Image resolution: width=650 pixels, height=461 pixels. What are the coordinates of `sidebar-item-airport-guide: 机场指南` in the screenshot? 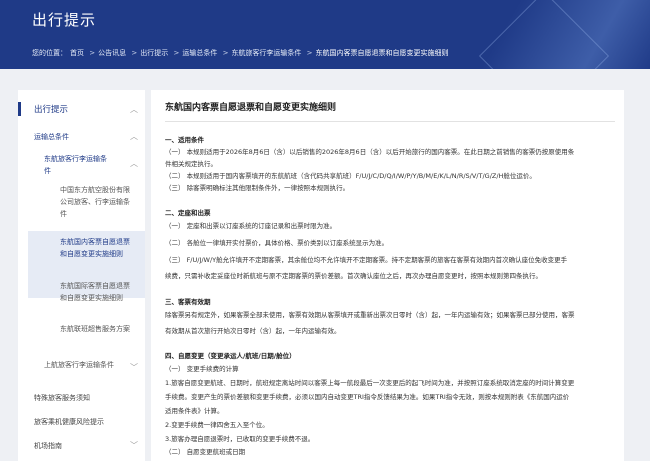 It's located at (48, 446).